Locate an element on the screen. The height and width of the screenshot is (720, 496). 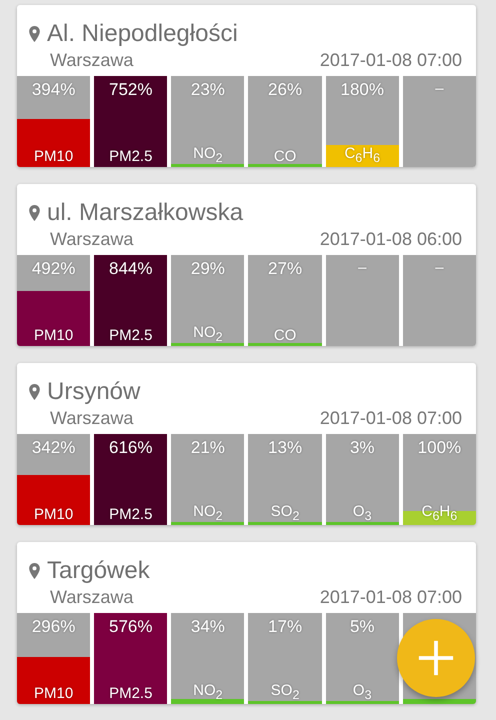
station-name: Ursynów is located at coordinates (93, 392).